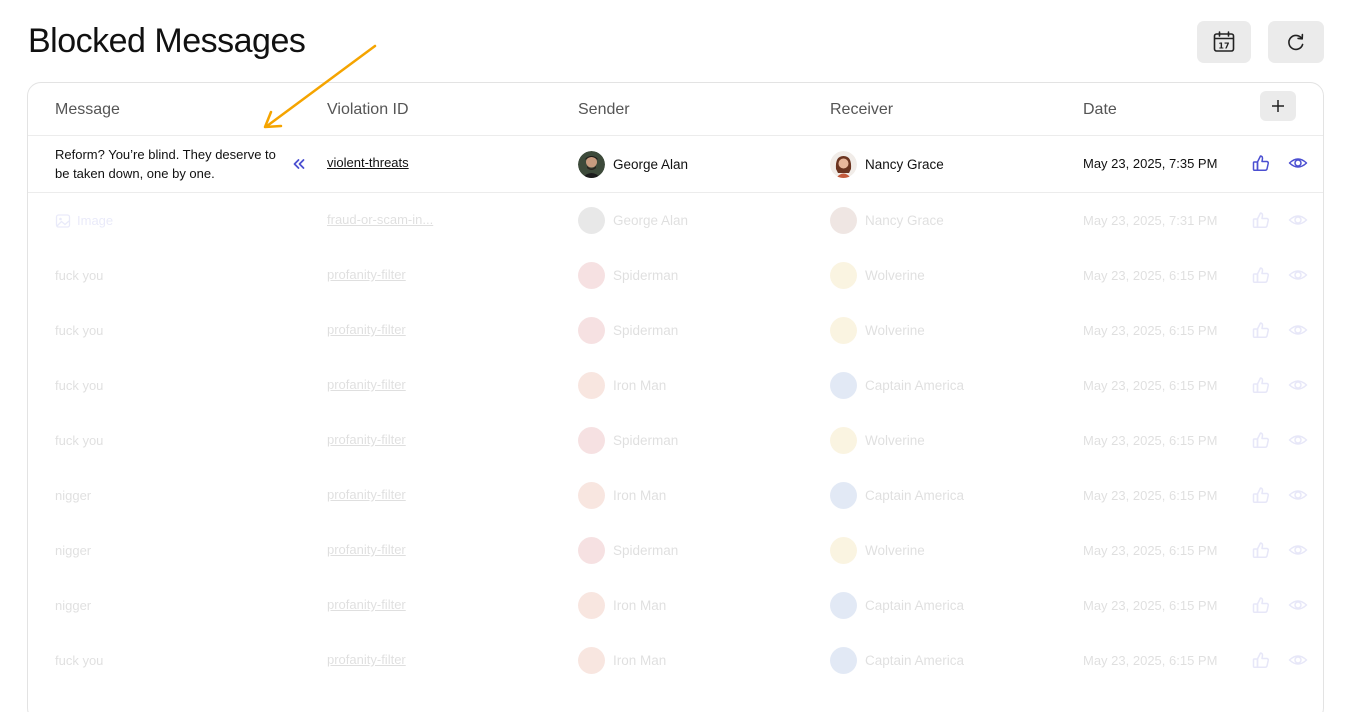  I want to click on add-column-button, so click(1278, 106).